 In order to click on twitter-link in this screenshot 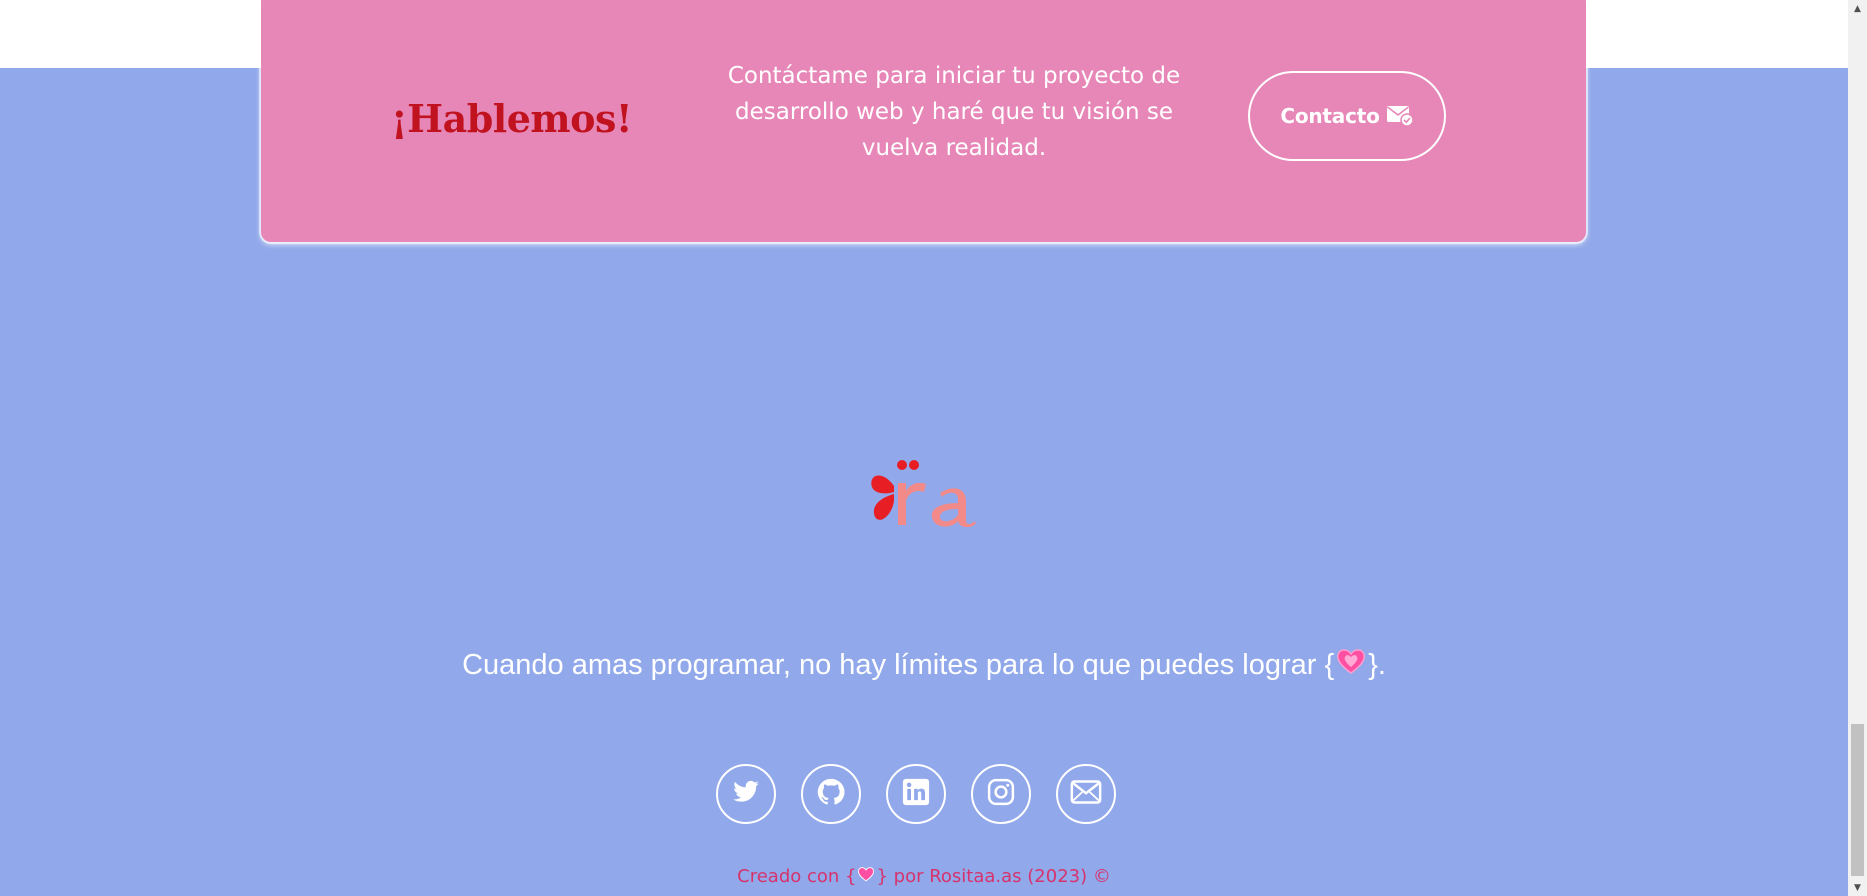, I will do `click(746, 794)`.